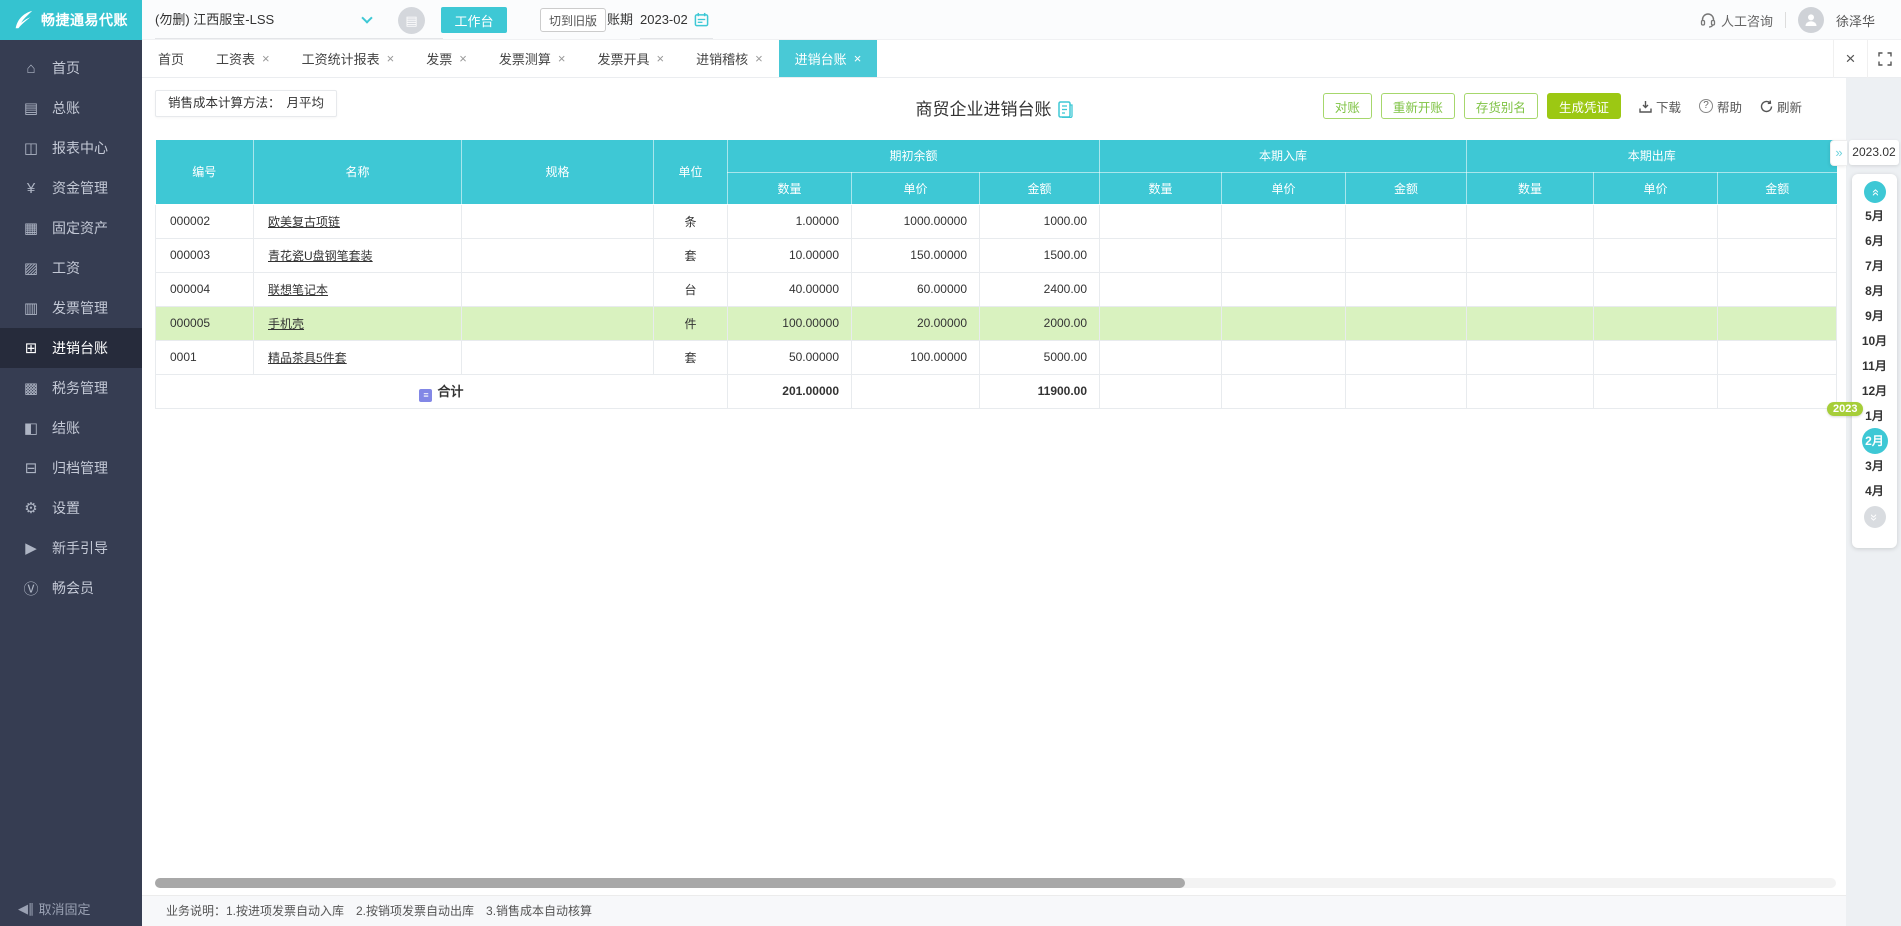 Image resolution: width=1901 pixels, height=926 pixels. What do you see at coordinates (789, 255) in the screenshot?
I see `cell-opening-qty: 10.00000` at bounding box center [789, 255].